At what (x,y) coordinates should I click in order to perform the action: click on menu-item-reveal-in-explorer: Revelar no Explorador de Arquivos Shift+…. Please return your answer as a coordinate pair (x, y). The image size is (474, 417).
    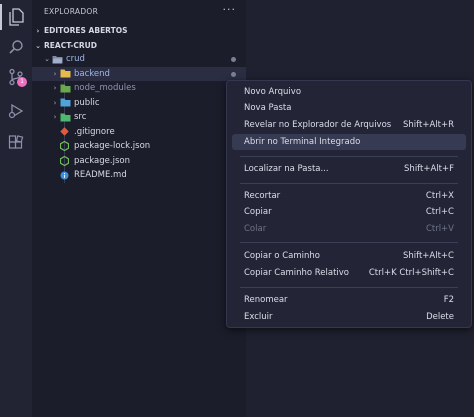
    Looking at the image, I should click on (349, 125).